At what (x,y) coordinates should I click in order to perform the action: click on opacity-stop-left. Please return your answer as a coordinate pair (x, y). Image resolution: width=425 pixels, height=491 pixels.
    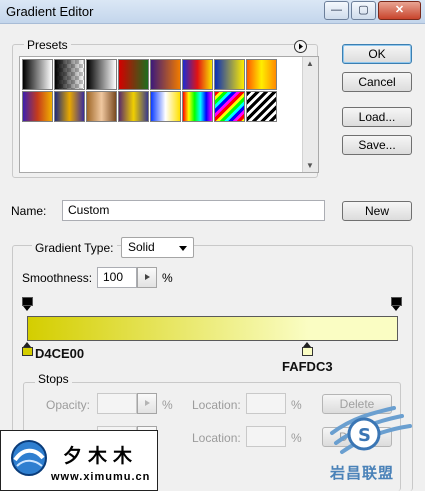
    Looking at the image, I should click on (27, 304).